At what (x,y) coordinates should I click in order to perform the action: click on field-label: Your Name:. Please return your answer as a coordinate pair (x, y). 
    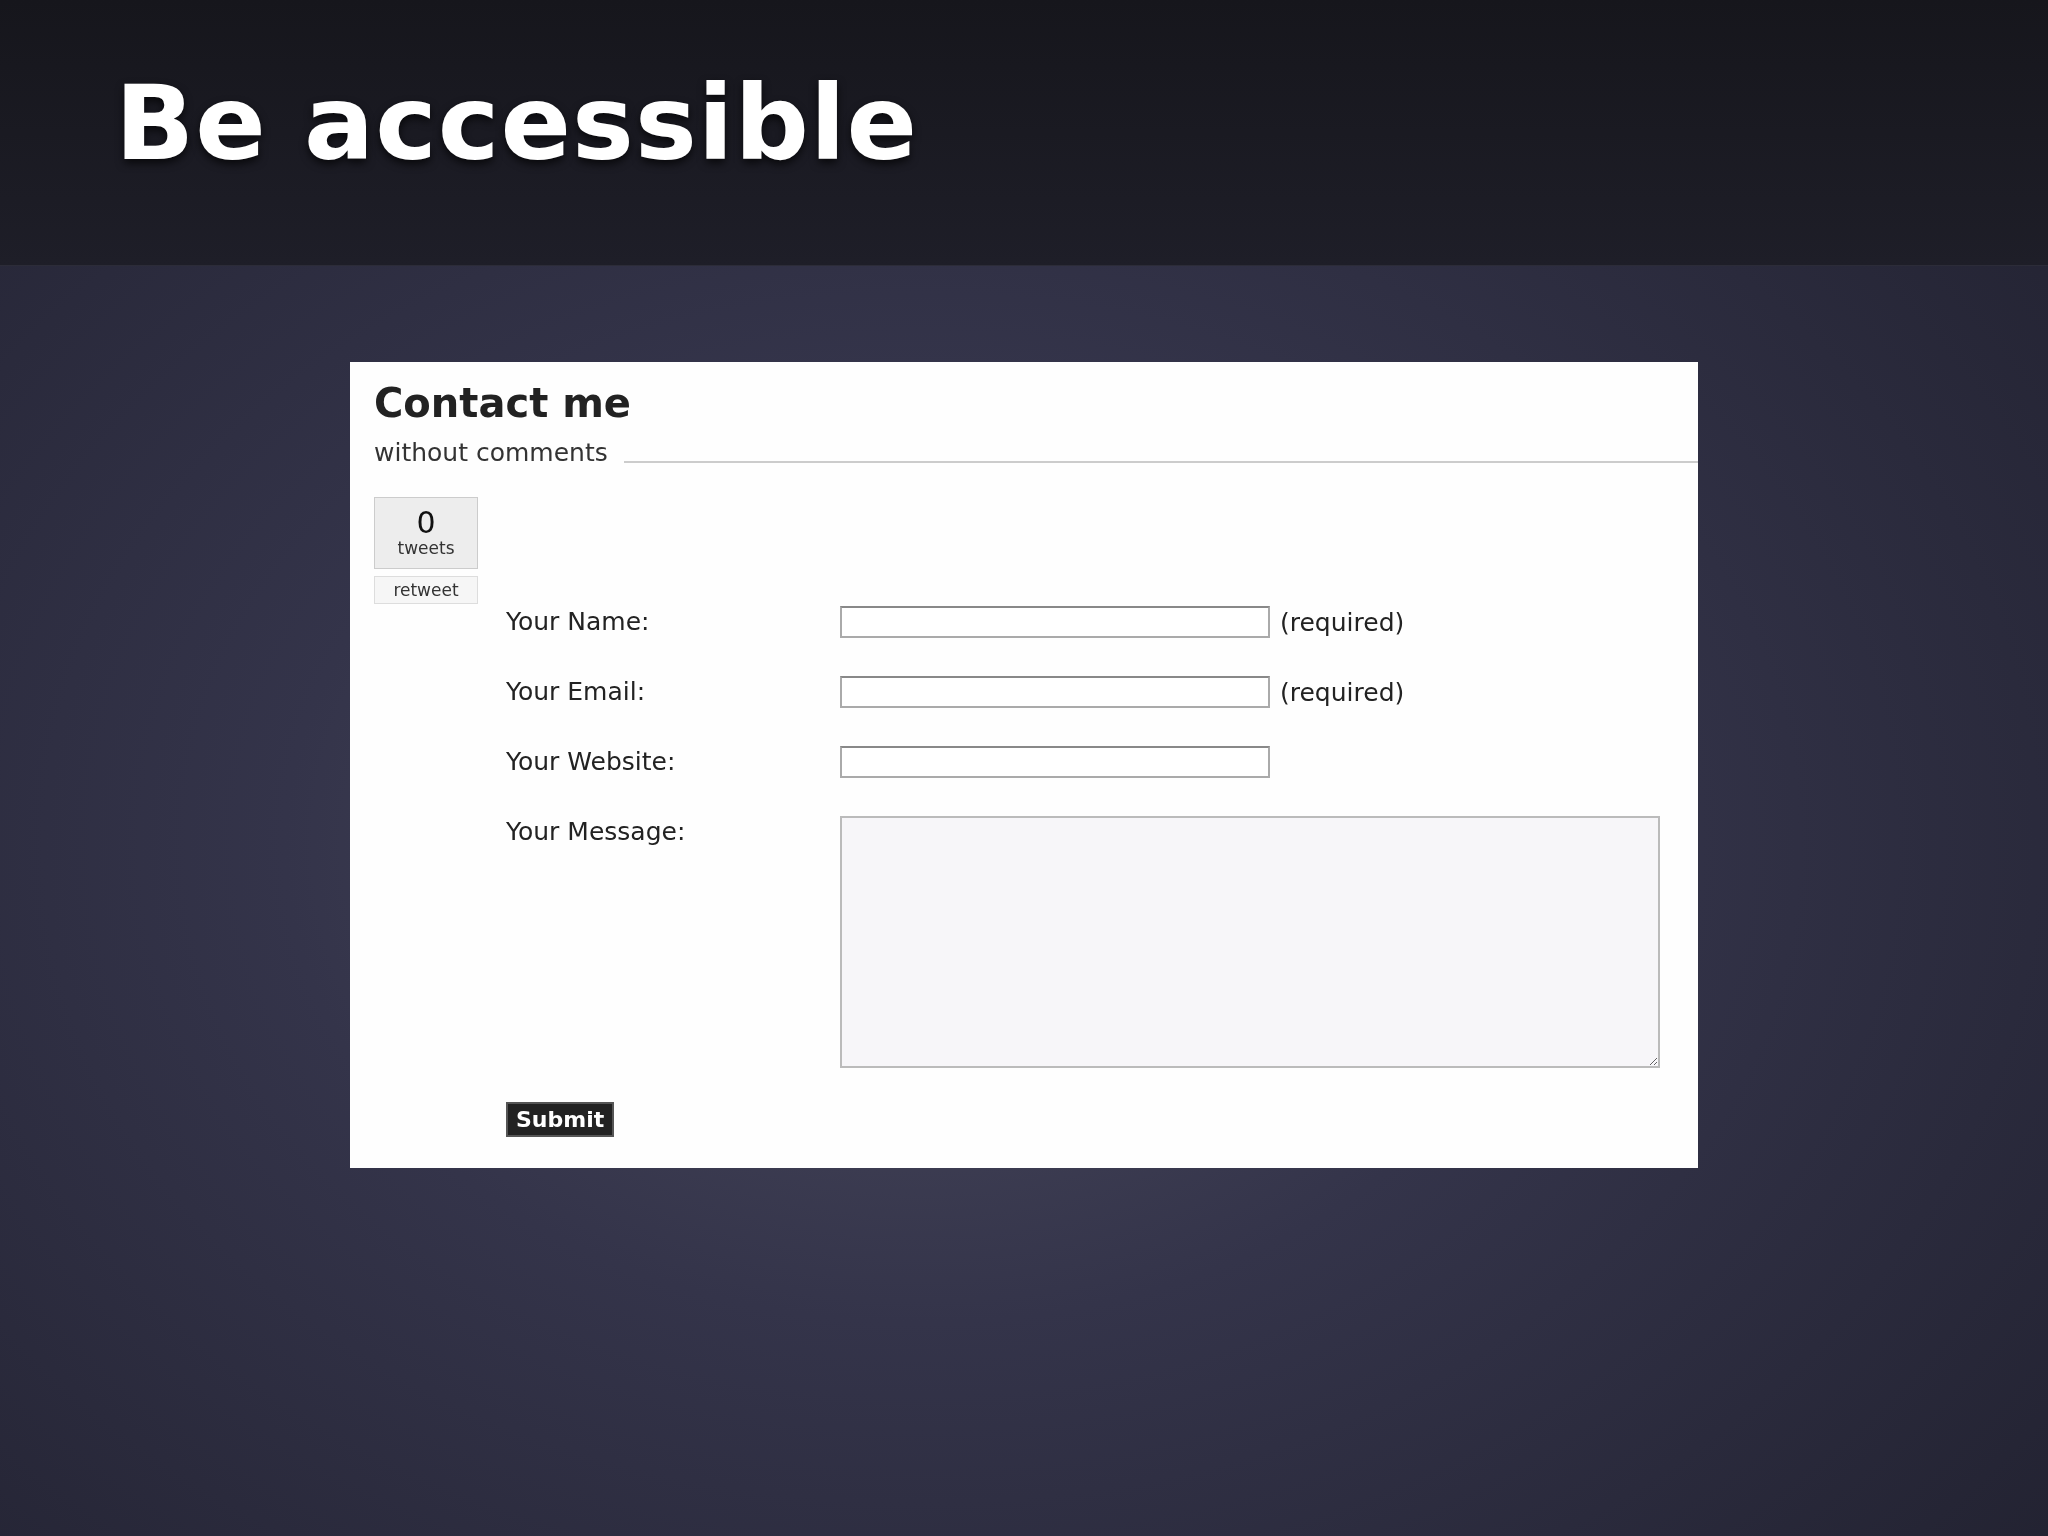
    Looking at the image, I should click on (578, 622).